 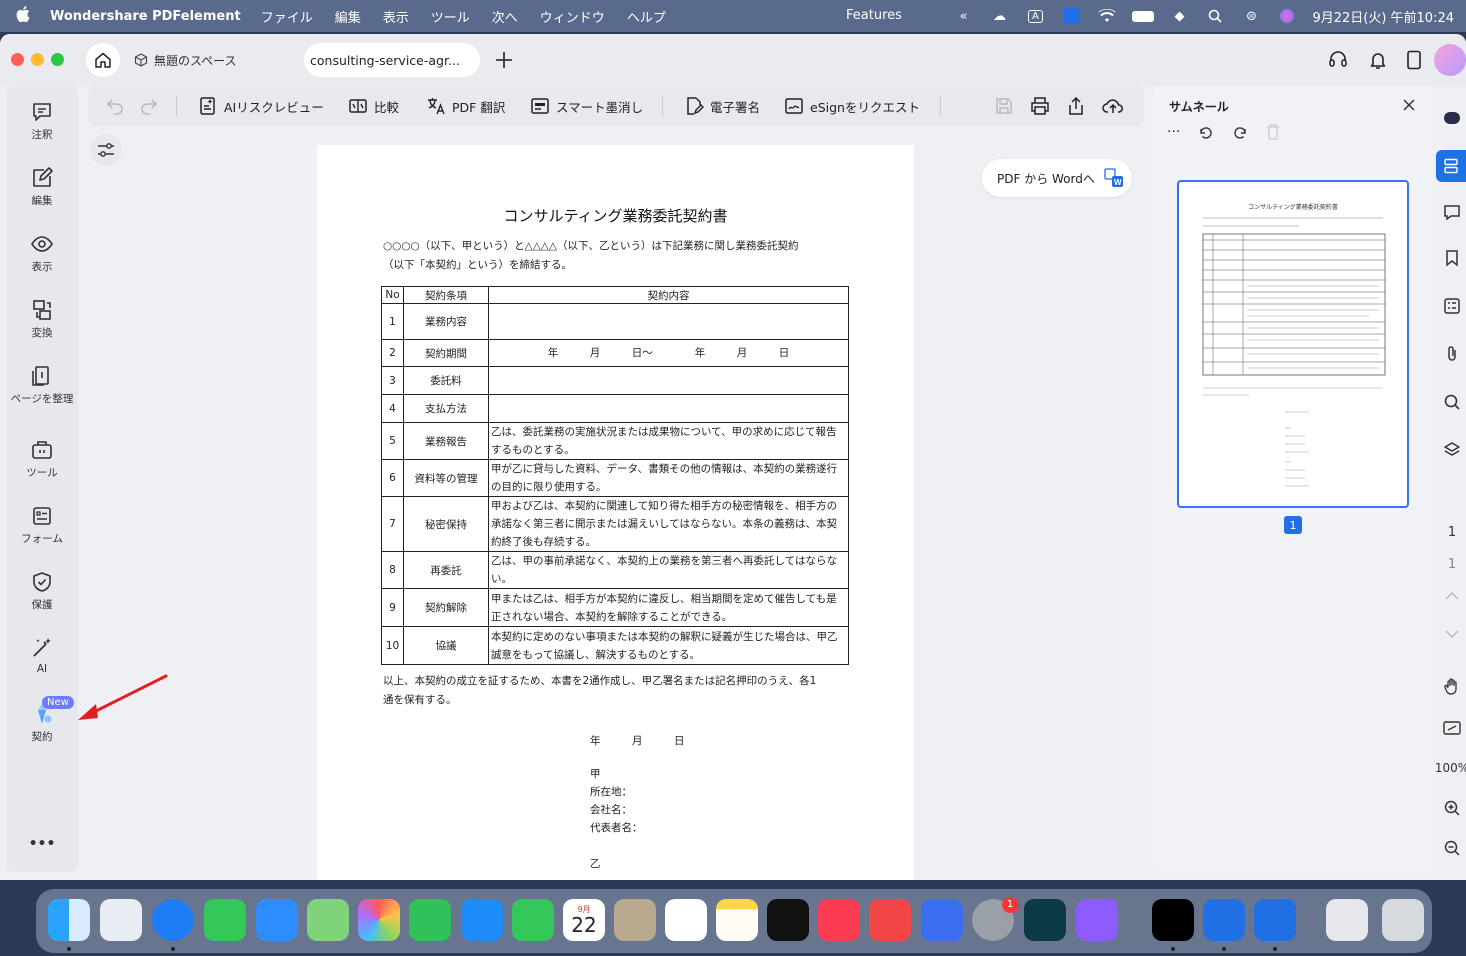 I want to click on thumbnail-more-icon: ···, so click(x=1173, y=134).